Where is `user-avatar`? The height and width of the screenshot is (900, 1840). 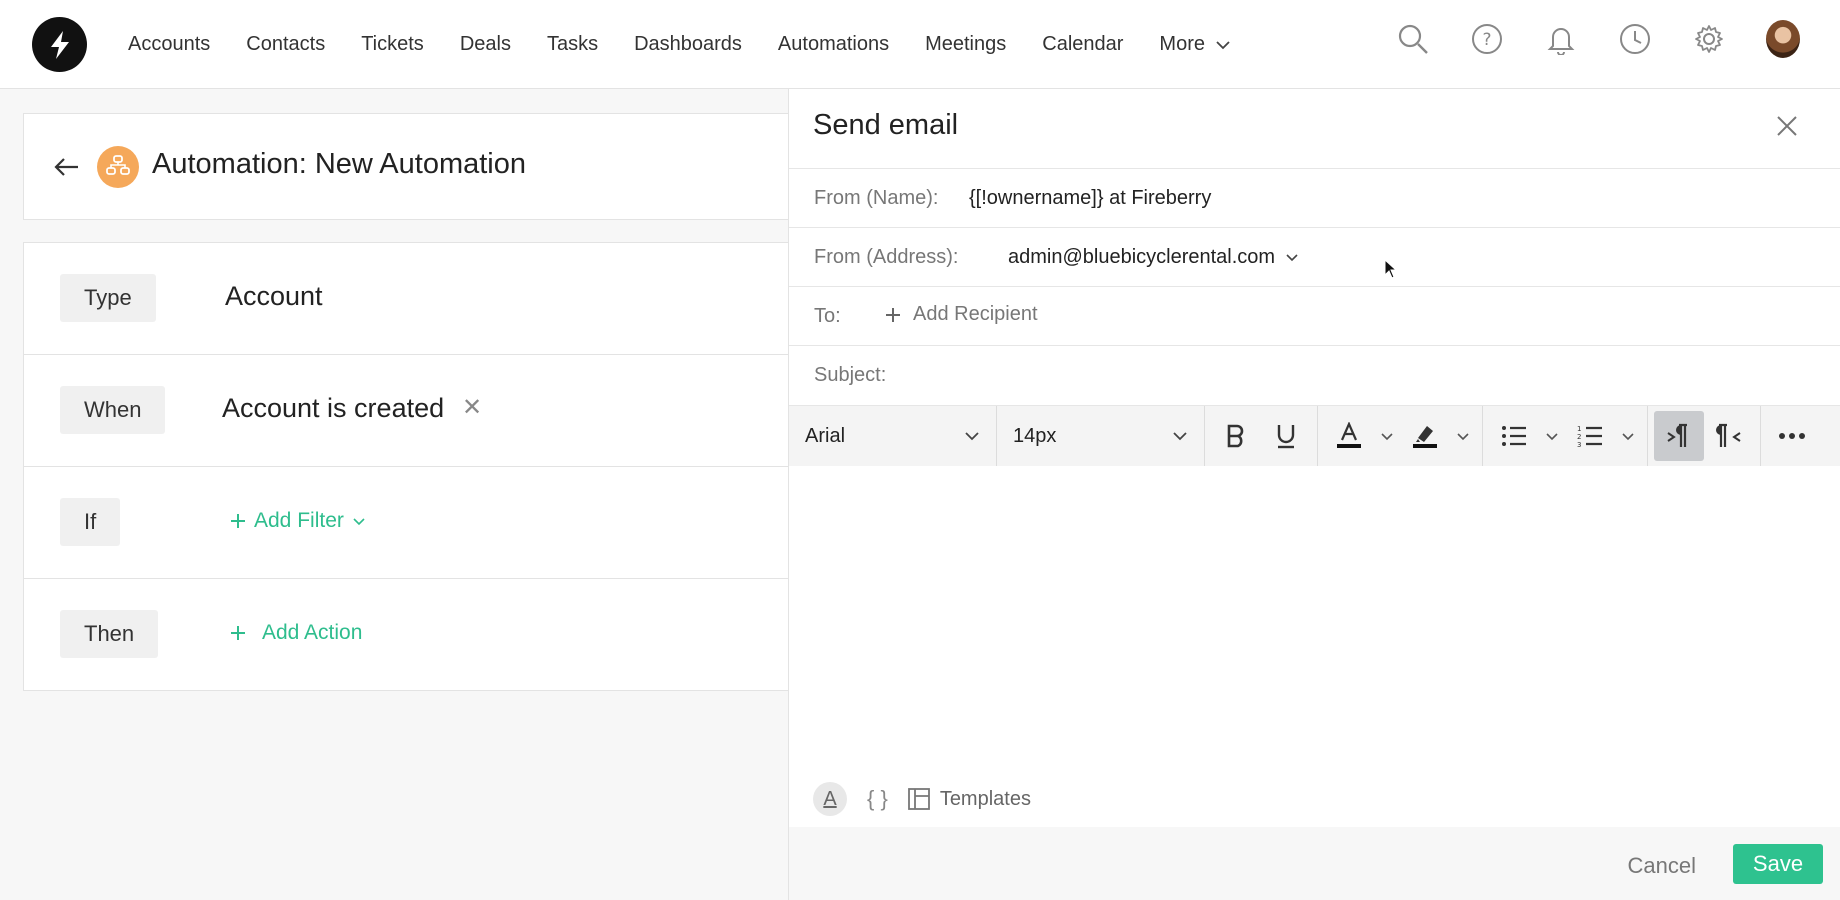
user-avatar is located at coordinates (1783, 39).